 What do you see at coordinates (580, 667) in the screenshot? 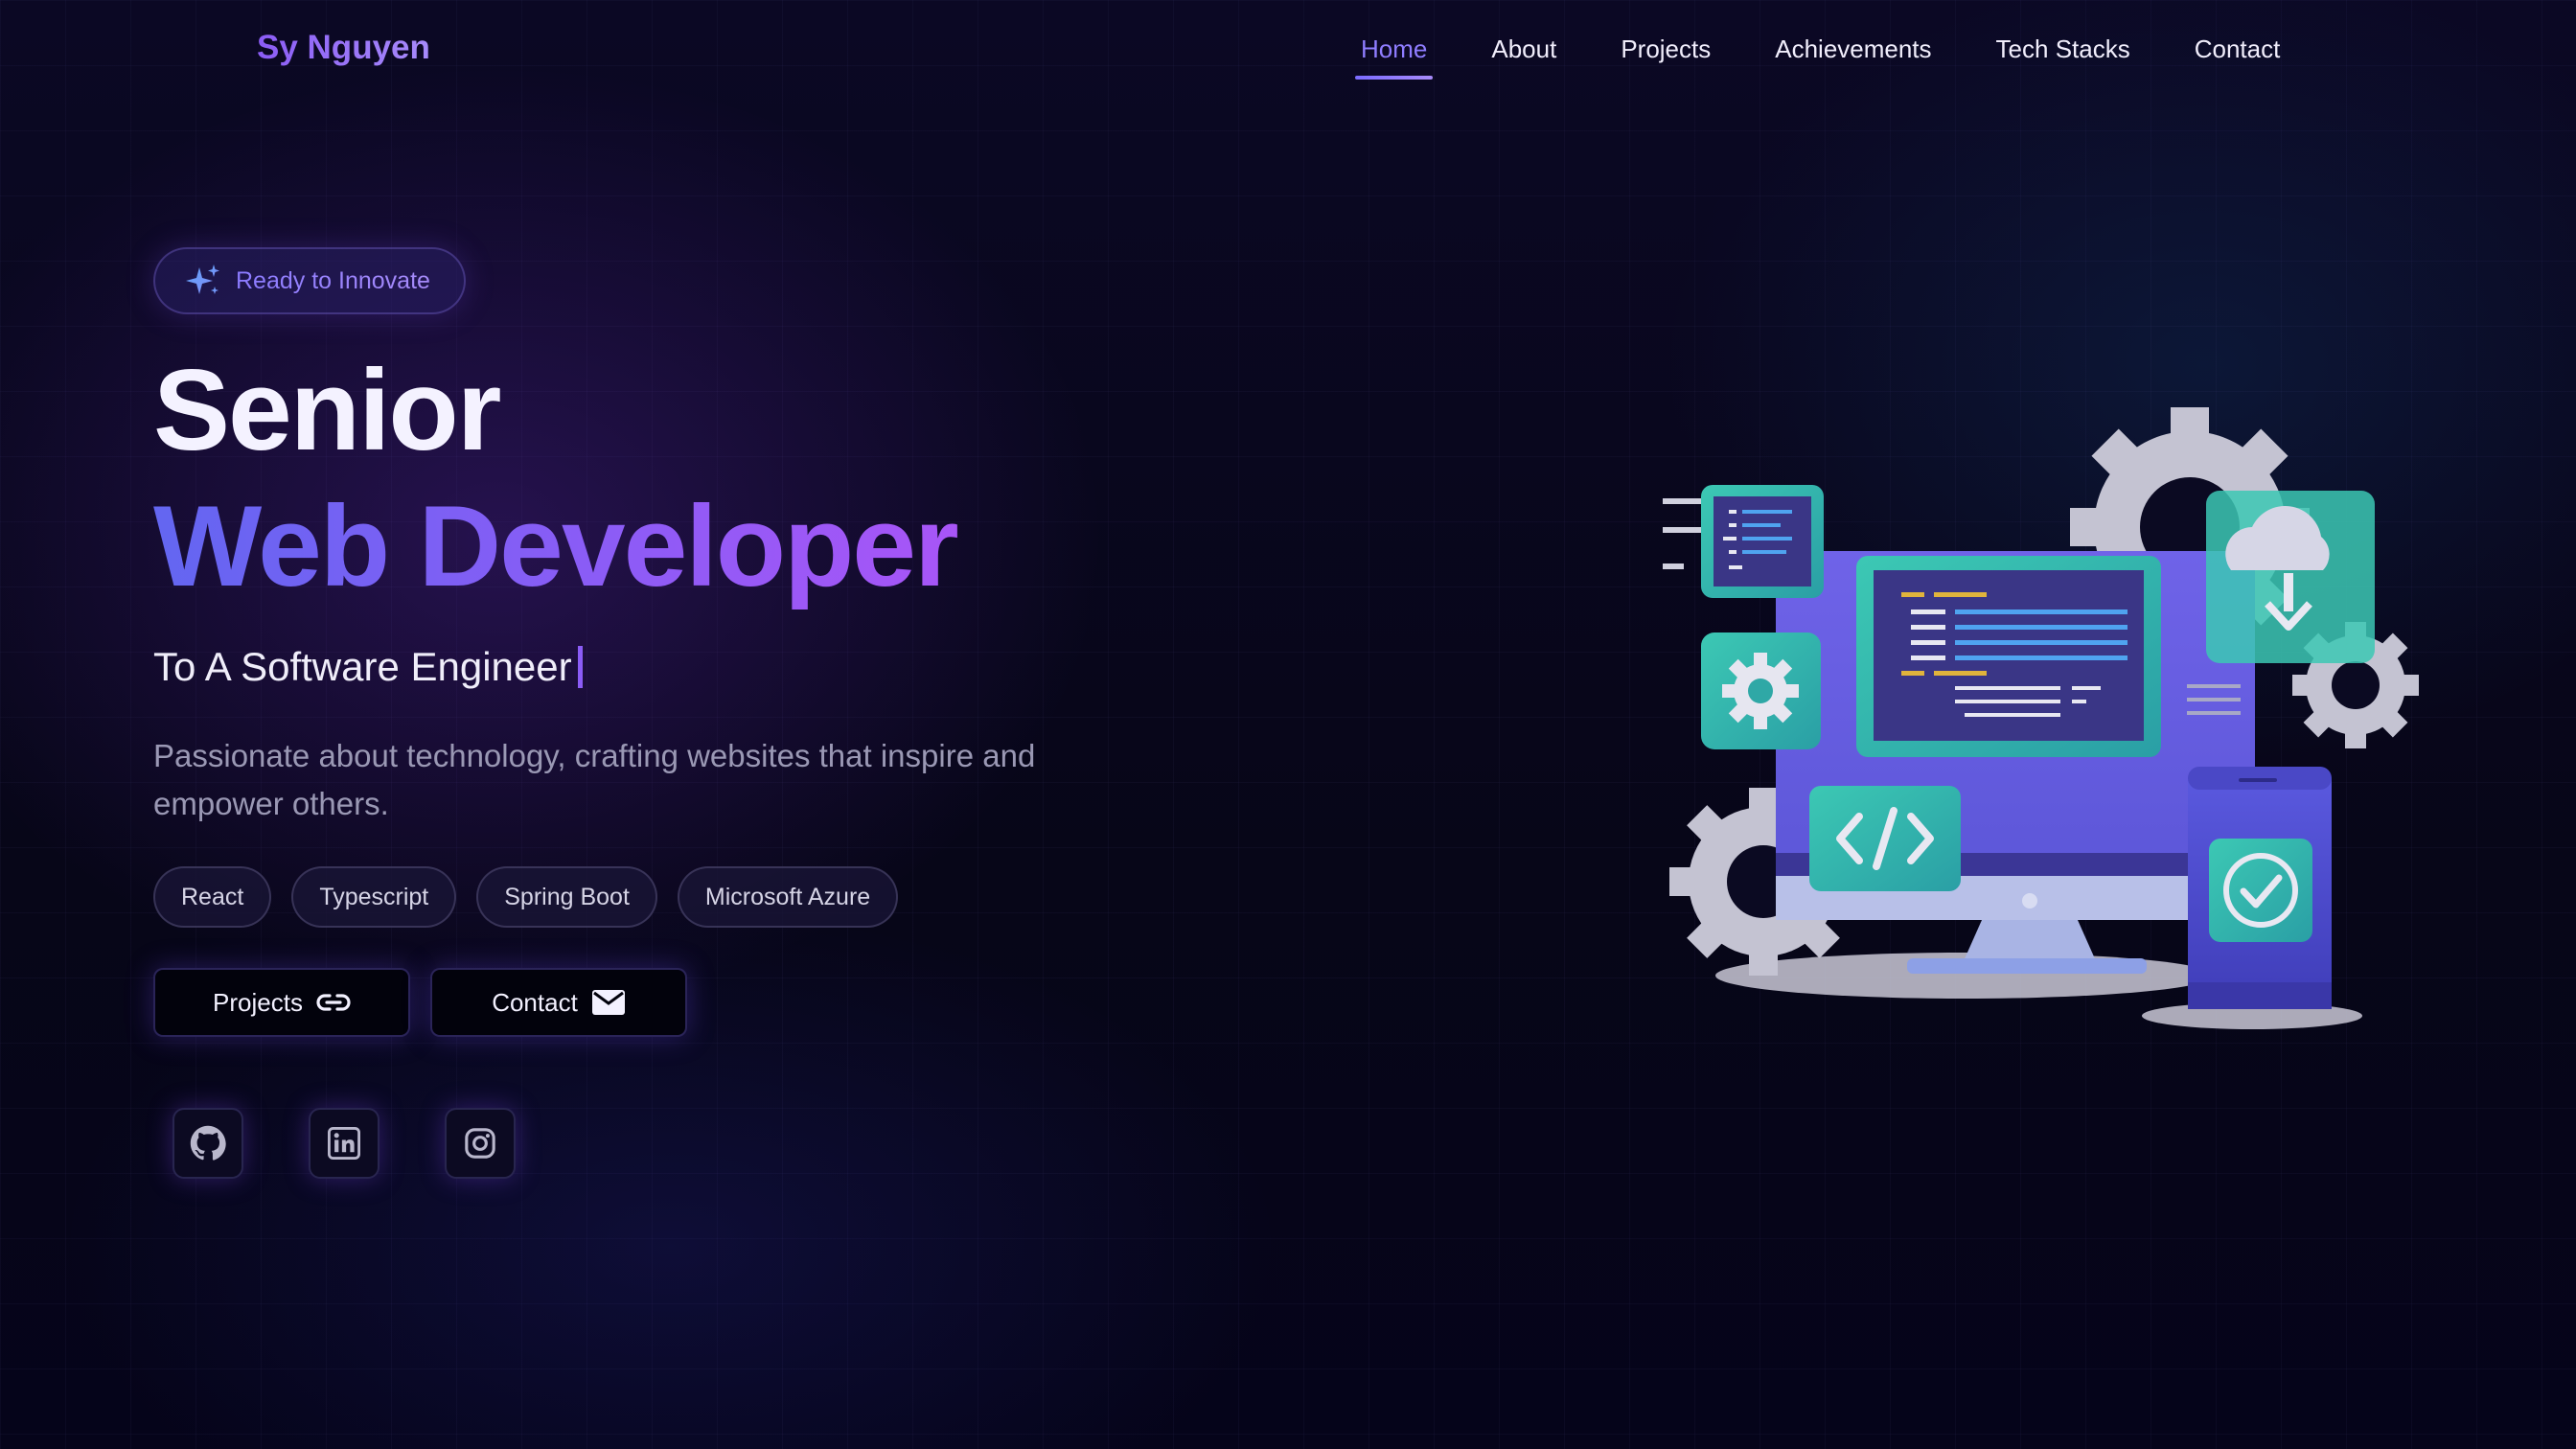
I see `typing-cursor` at bounding box center [580, 667].